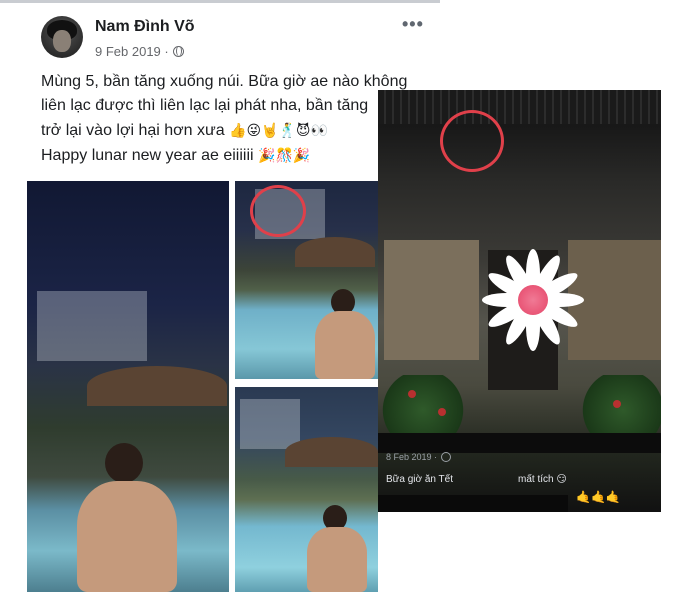 The image size is (700, 602). What do you see at coordinates (62, 41) in the screenshot?
I see `avatar-face` at bounding box center [62, 41].